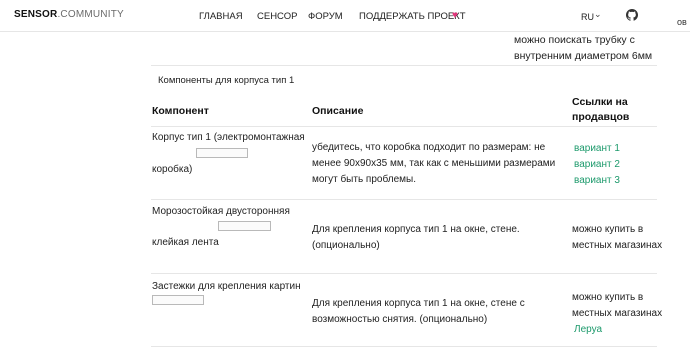 The image size is (690, 353). Describe the element at coordinates (597, 149) in the screenshot. I see `seller-link-variant-1: вариант 1` at that location.